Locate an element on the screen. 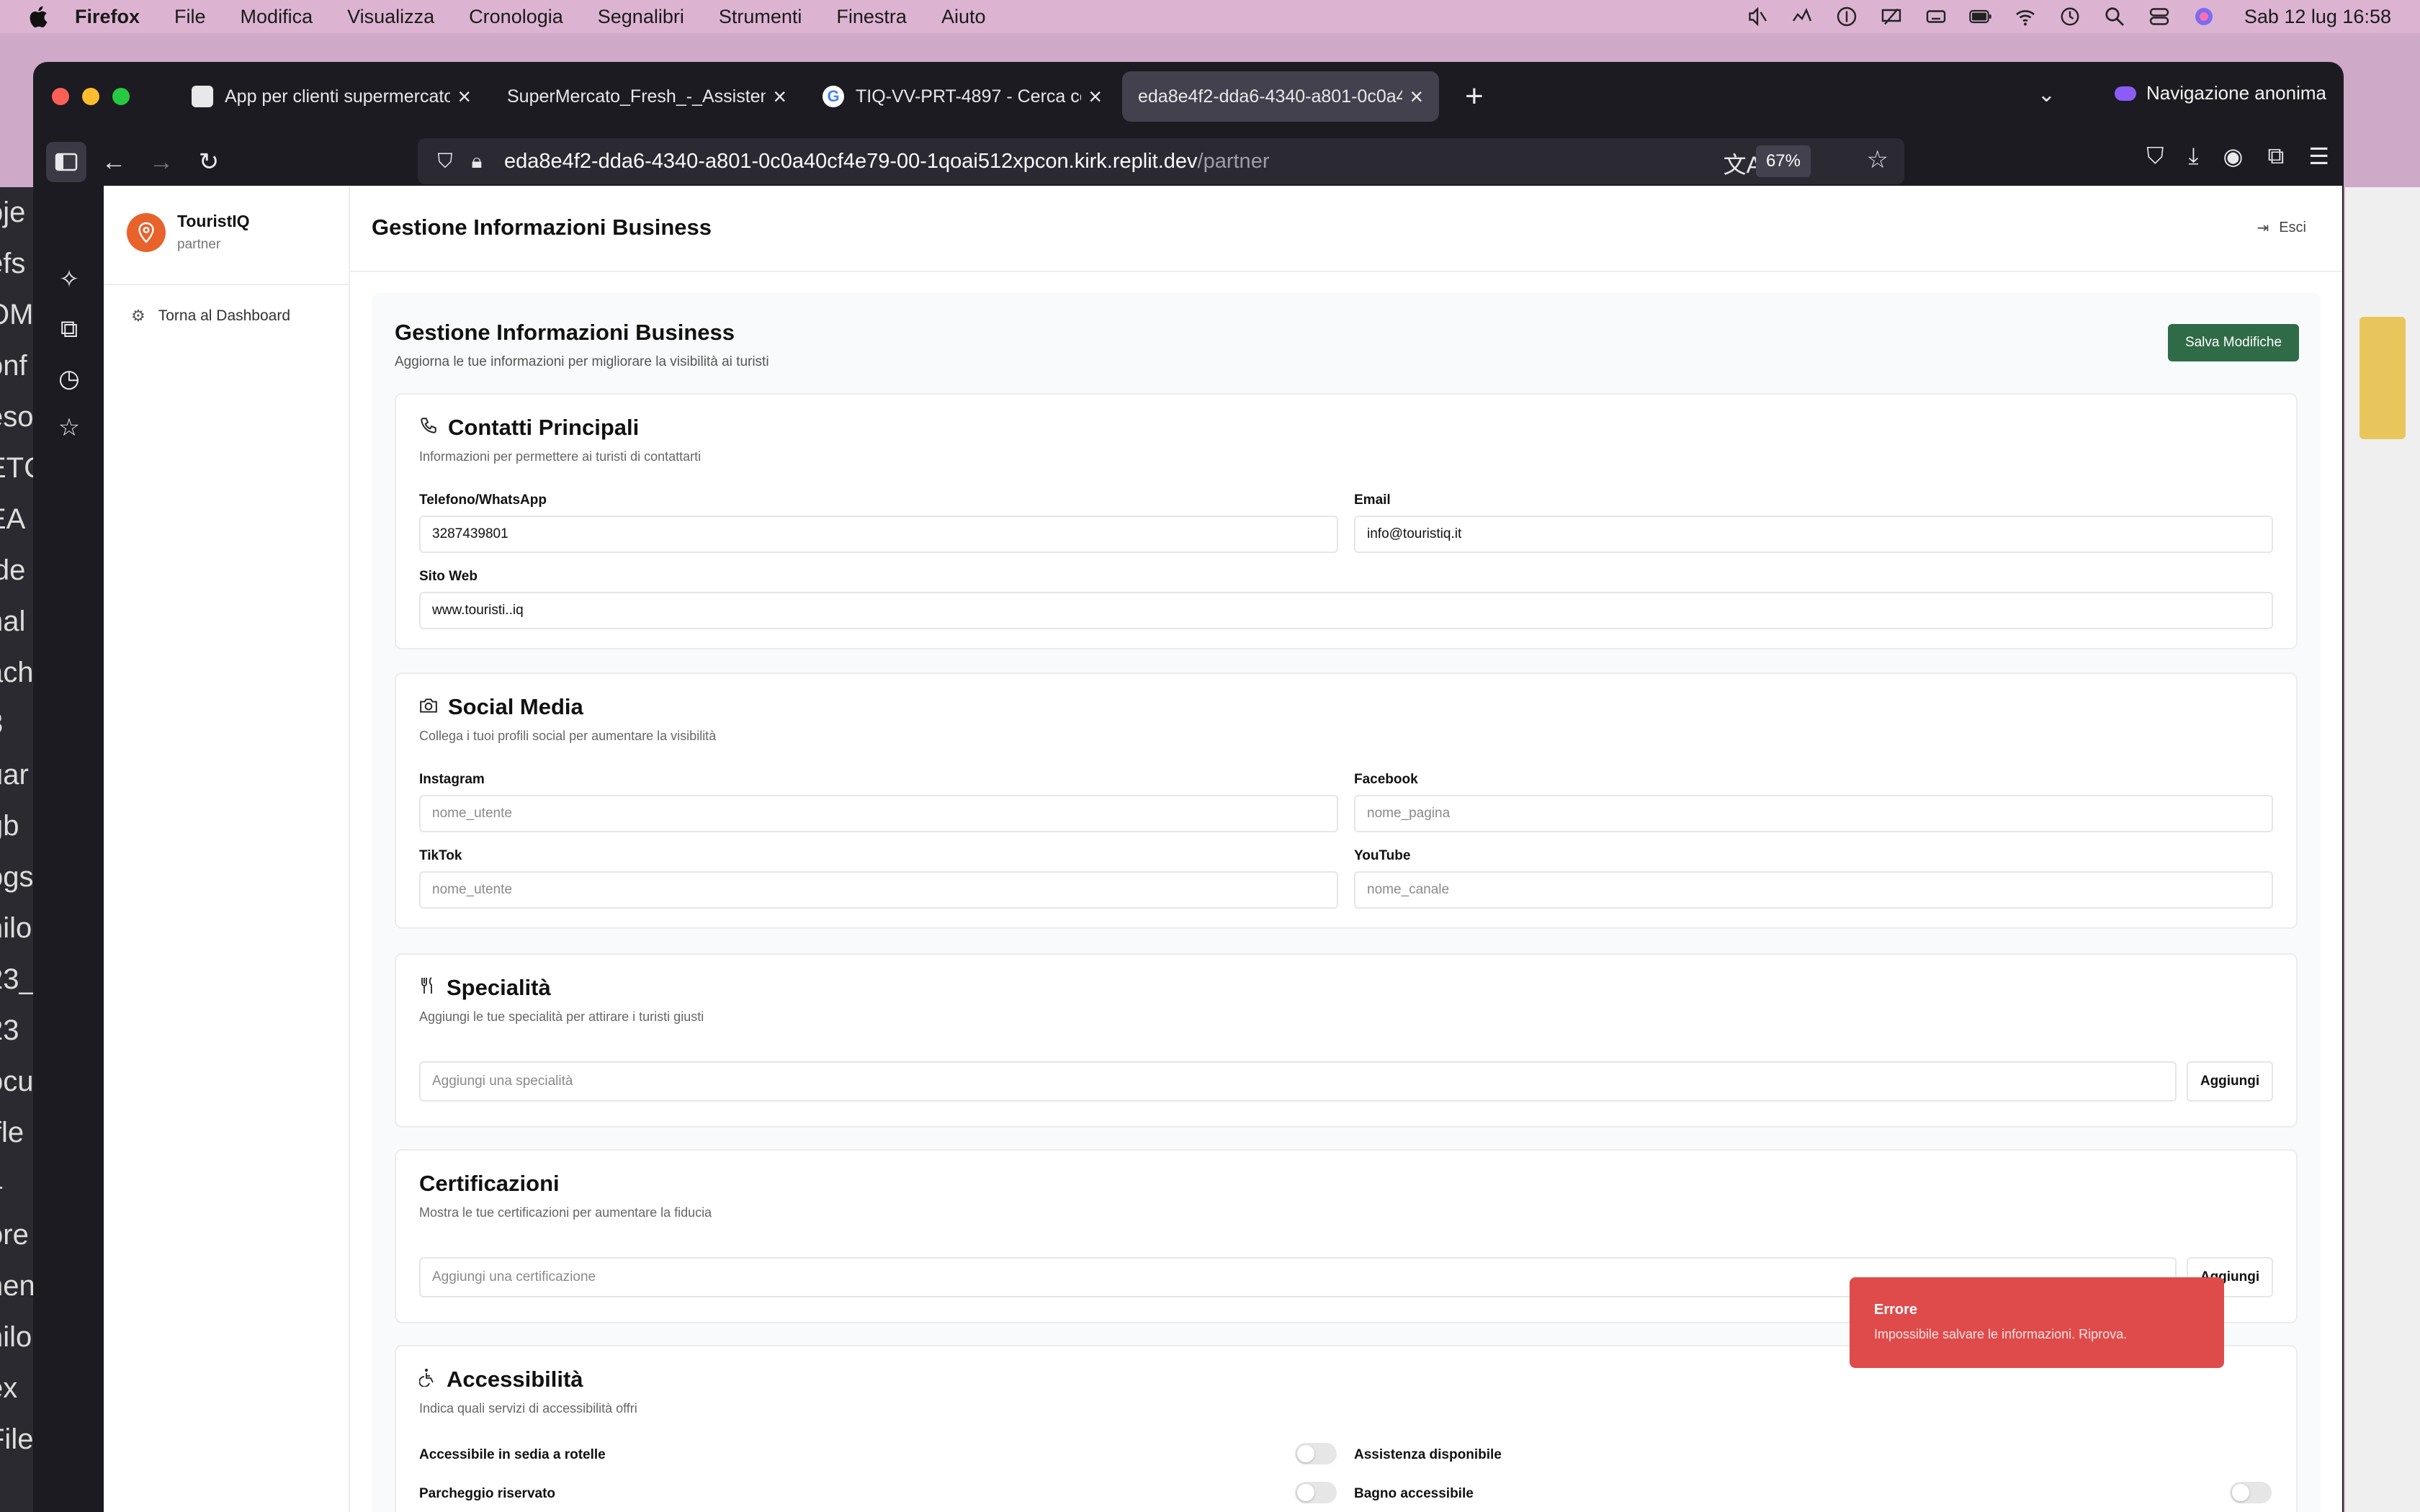 The image size is (2420, 1512). minimize-window-button is located at coordinates (90, 96).